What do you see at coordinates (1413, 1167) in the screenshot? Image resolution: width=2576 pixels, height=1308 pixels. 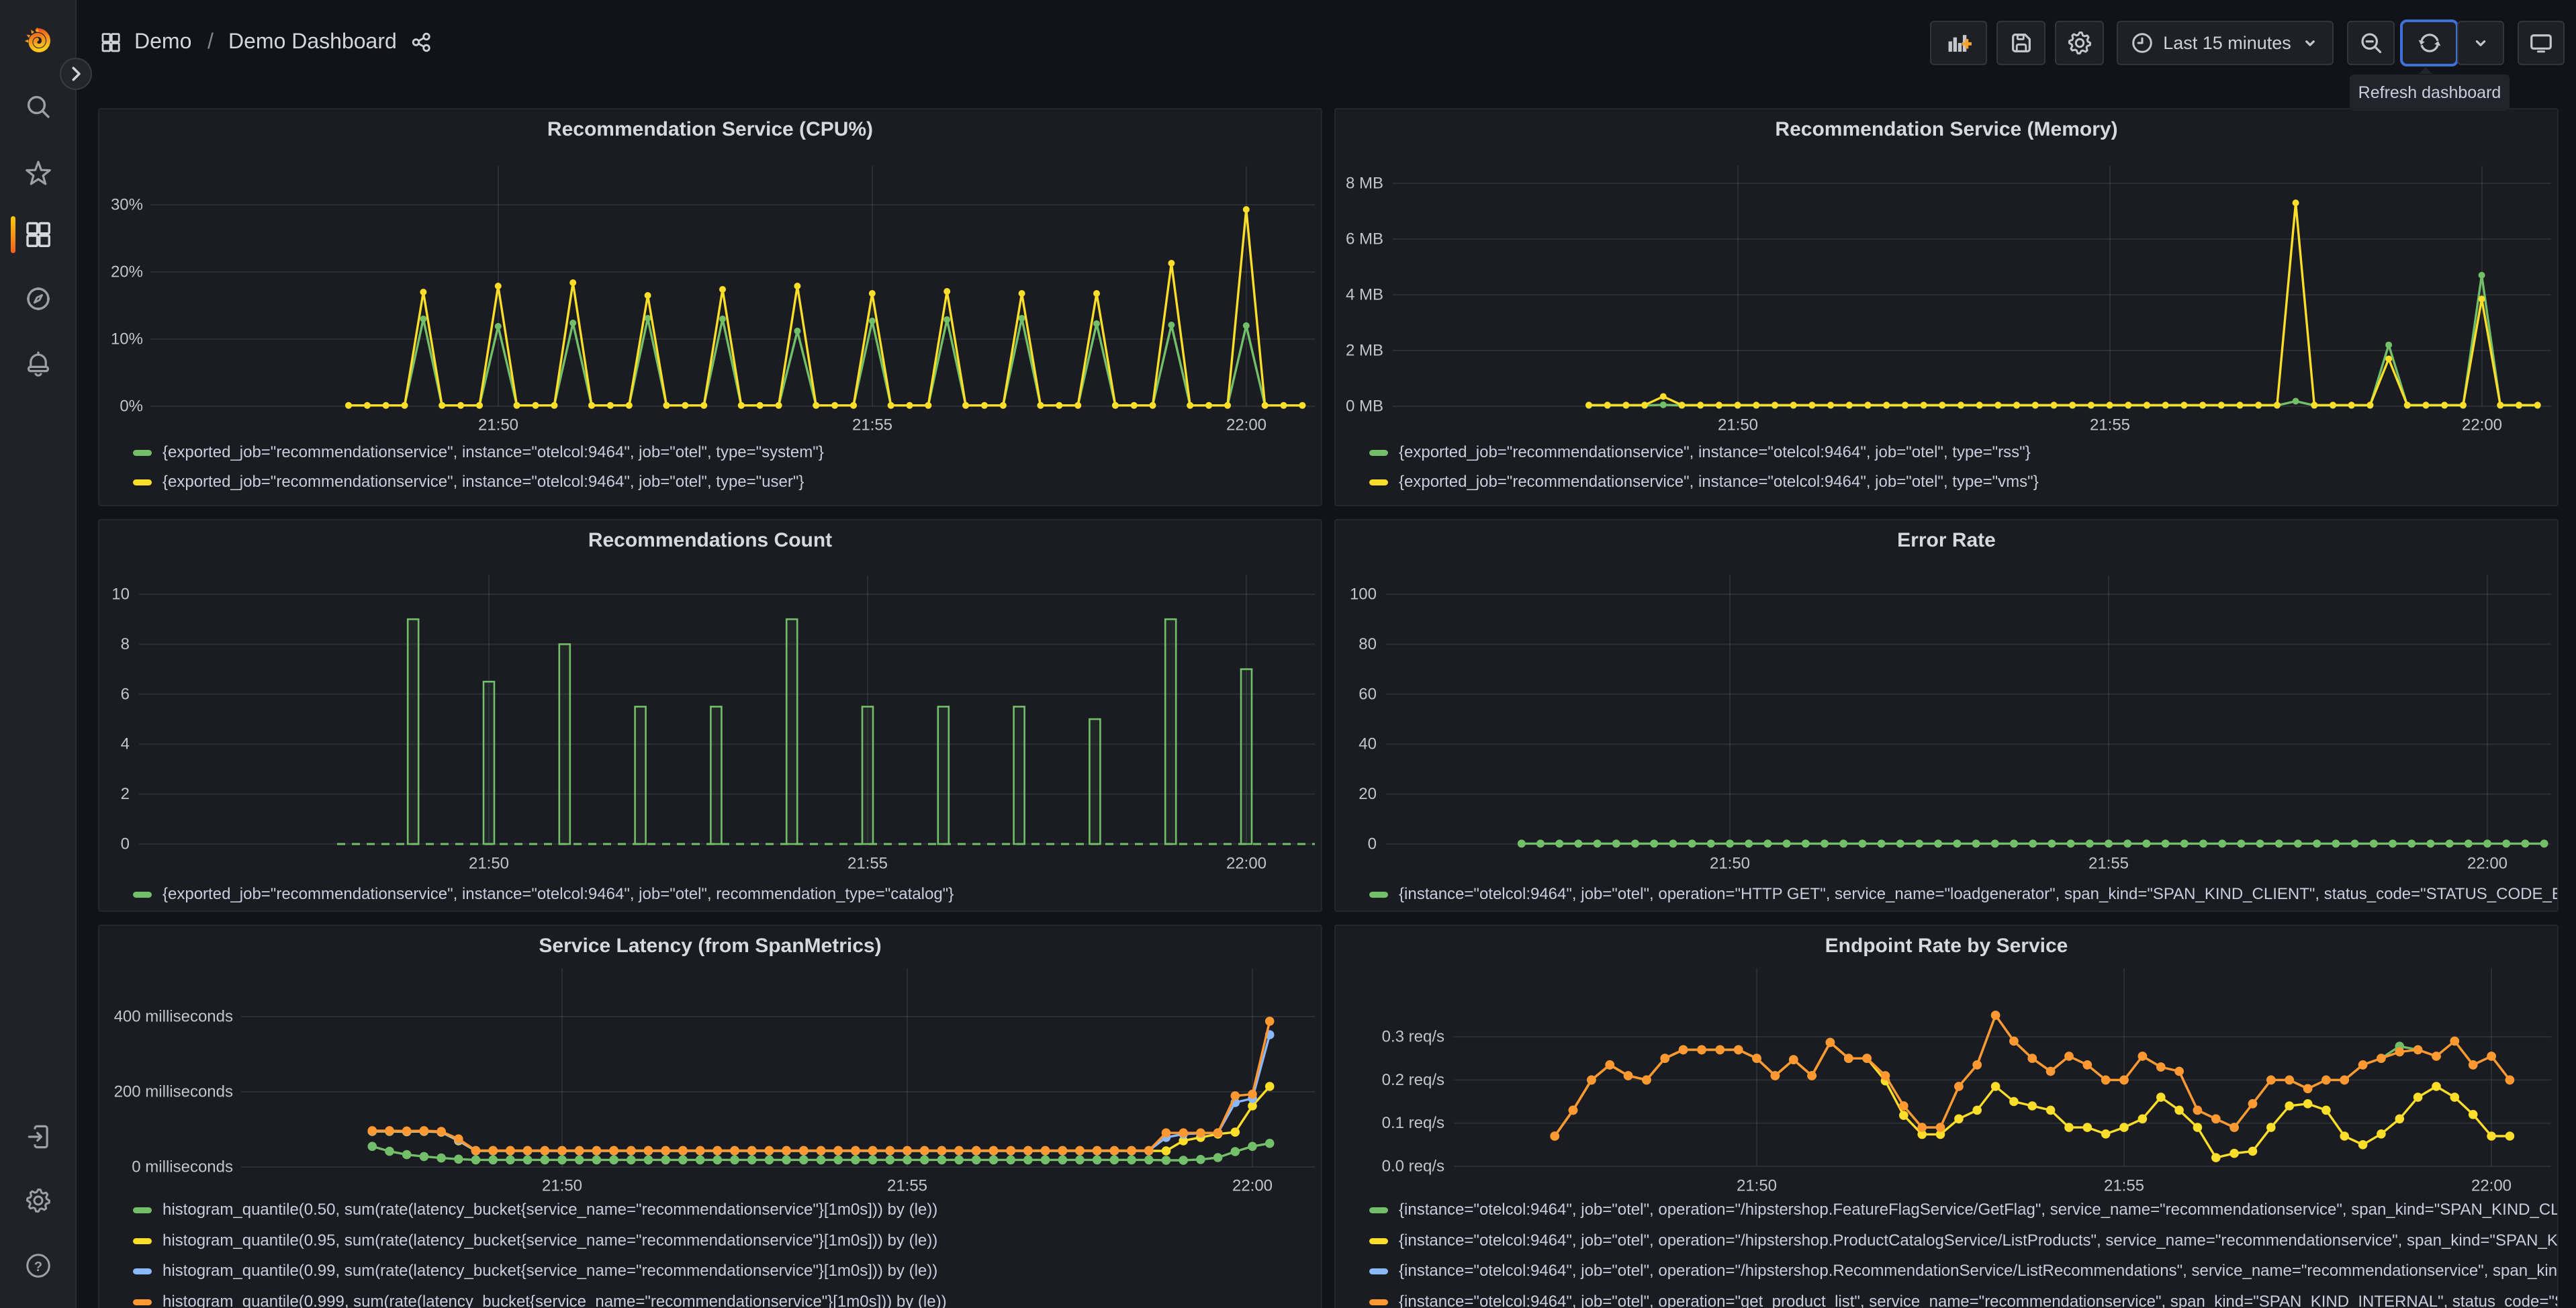 I see `svg-text: 0.0 req/s` at bounding box center [1413, 1167].